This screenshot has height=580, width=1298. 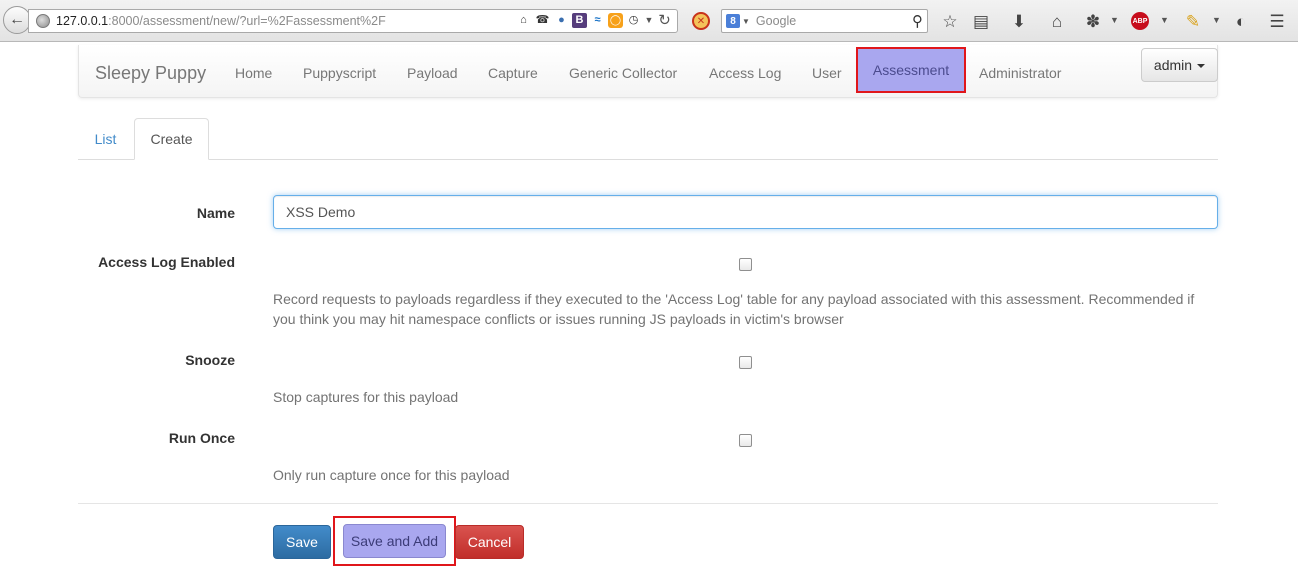 What do you see at coordinates (339, 73) in the screenshot?
I see `nav-puppyscript: Puppyscript` at bounding box center [339, 73].